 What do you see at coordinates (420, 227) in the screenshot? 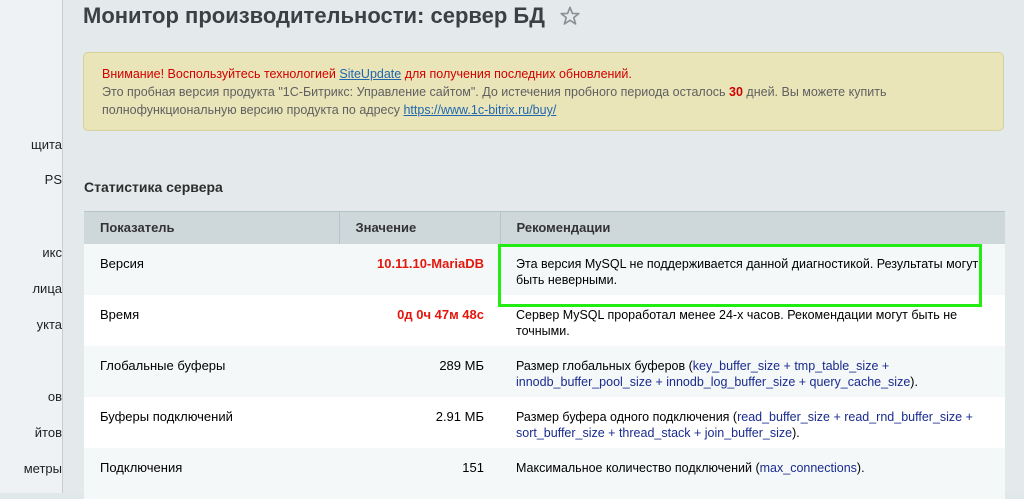
I see `column-header-value: Значение` at bounding box center [420, 227].